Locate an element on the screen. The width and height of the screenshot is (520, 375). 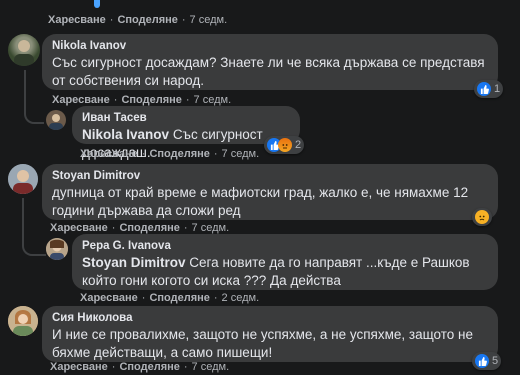
reaction-summary: 1 is located at coordinates (489, 89).